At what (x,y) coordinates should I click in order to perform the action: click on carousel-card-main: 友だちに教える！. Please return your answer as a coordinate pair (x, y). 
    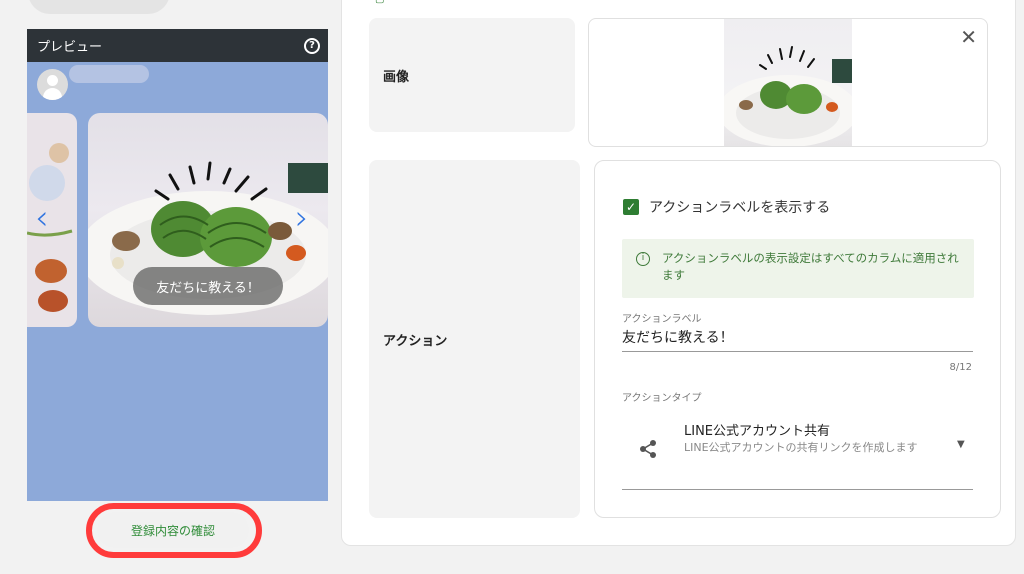
    Looking at the image, I should click on (208, 220).